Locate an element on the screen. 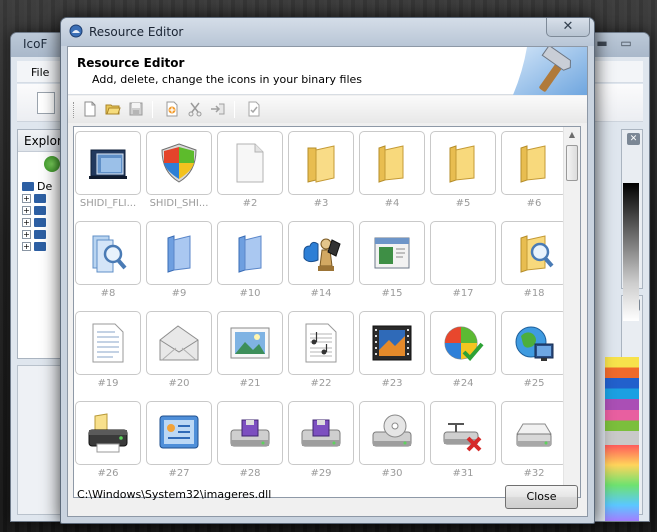 Image resolution: width=657 pixels, height=532 pixels. icon-cell: #9 is located at coordinates (179, 262).